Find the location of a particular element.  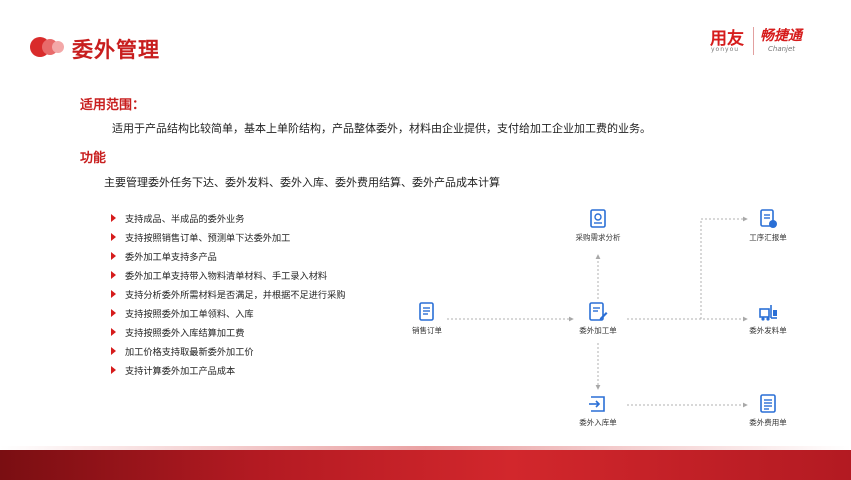

edit-document-icon is located at coordinates (598, 311).